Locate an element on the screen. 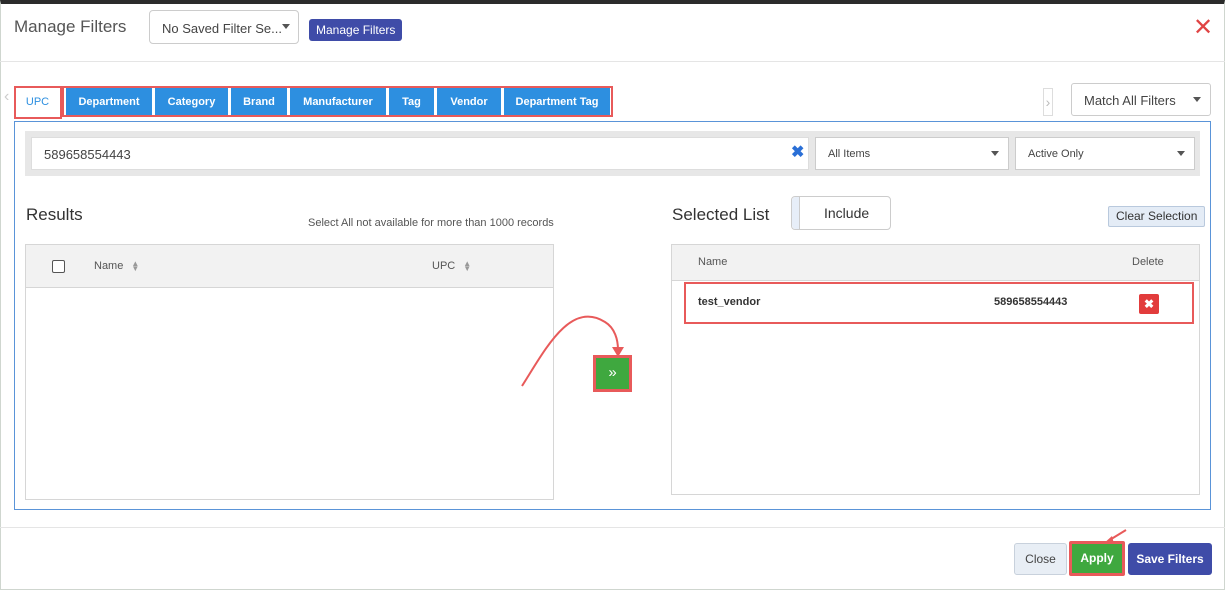  selected-col-delete: Delete is located at coordinates (1148, 262).